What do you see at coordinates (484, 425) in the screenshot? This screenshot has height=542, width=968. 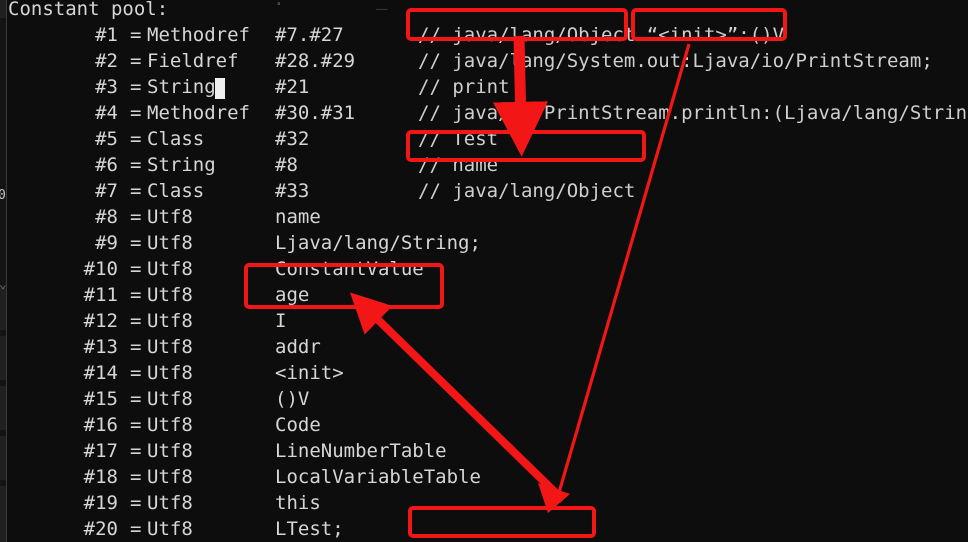 I see `constant-pool-entry: #16 = Utf8 Code` at bounding box center [484, 425].